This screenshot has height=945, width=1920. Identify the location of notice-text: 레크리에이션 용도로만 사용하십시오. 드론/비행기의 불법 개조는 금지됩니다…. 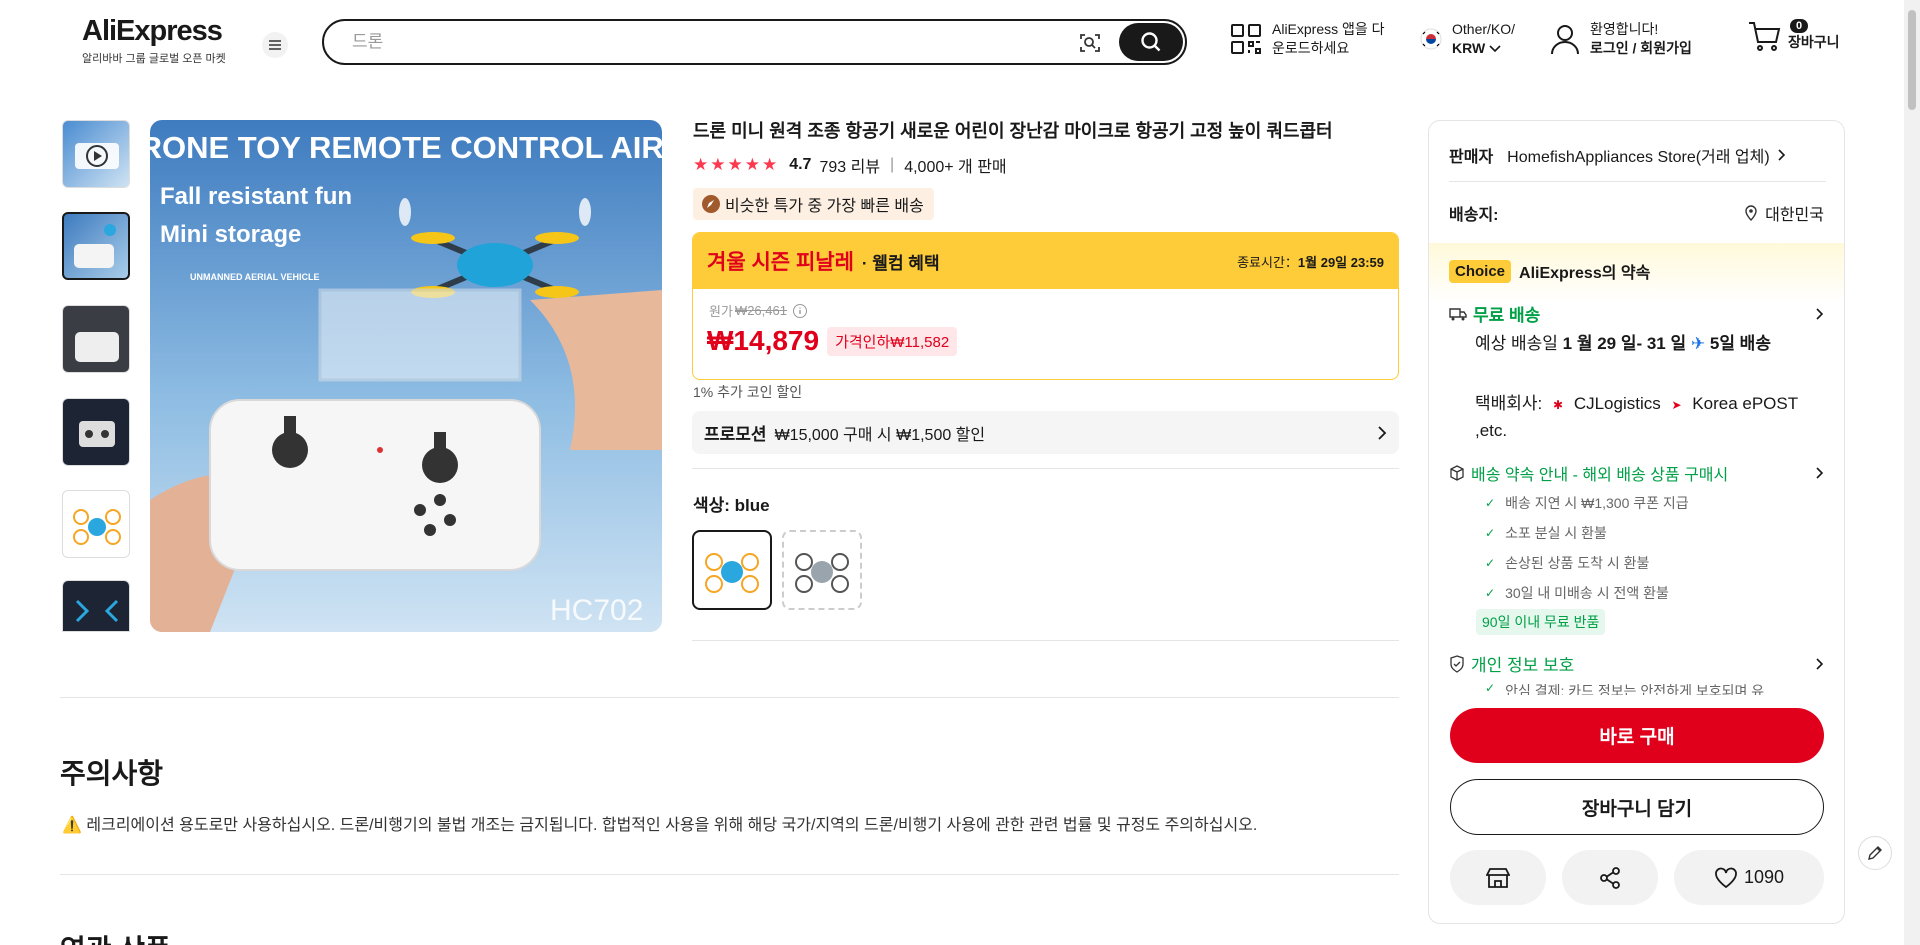
(672, 825).